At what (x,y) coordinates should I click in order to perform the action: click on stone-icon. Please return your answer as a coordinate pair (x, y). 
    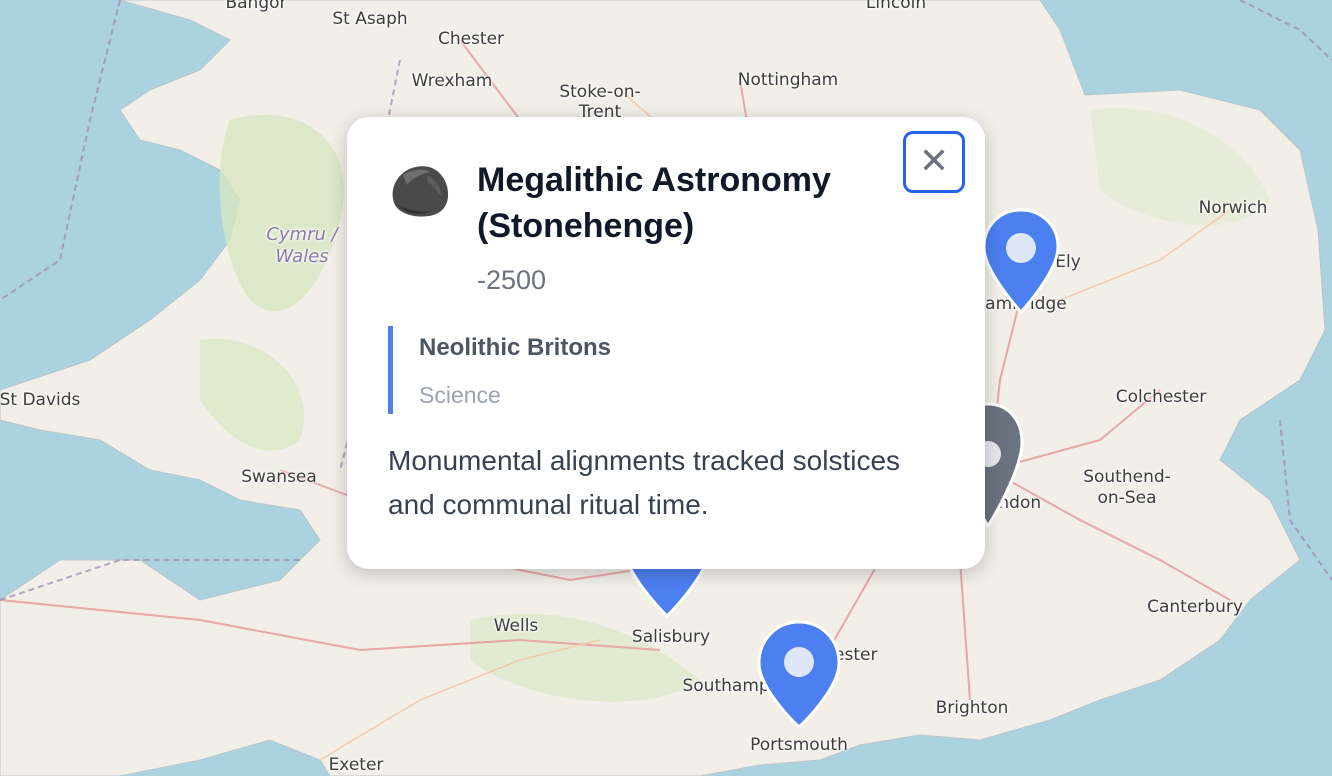
    Looking at the image, I should click on (420, 191).